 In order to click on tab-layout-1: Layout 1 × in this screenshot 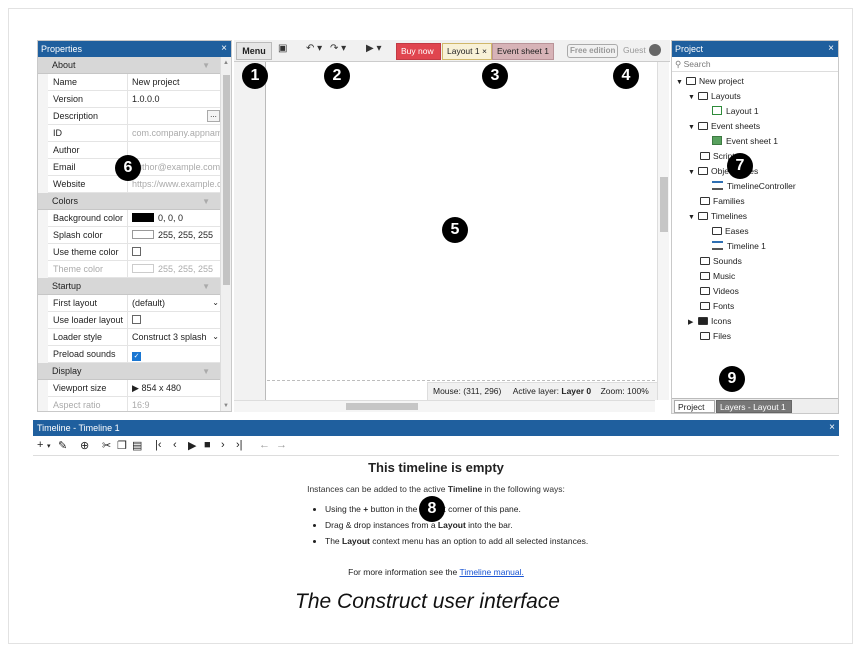, I will do `click(467, 51)`.